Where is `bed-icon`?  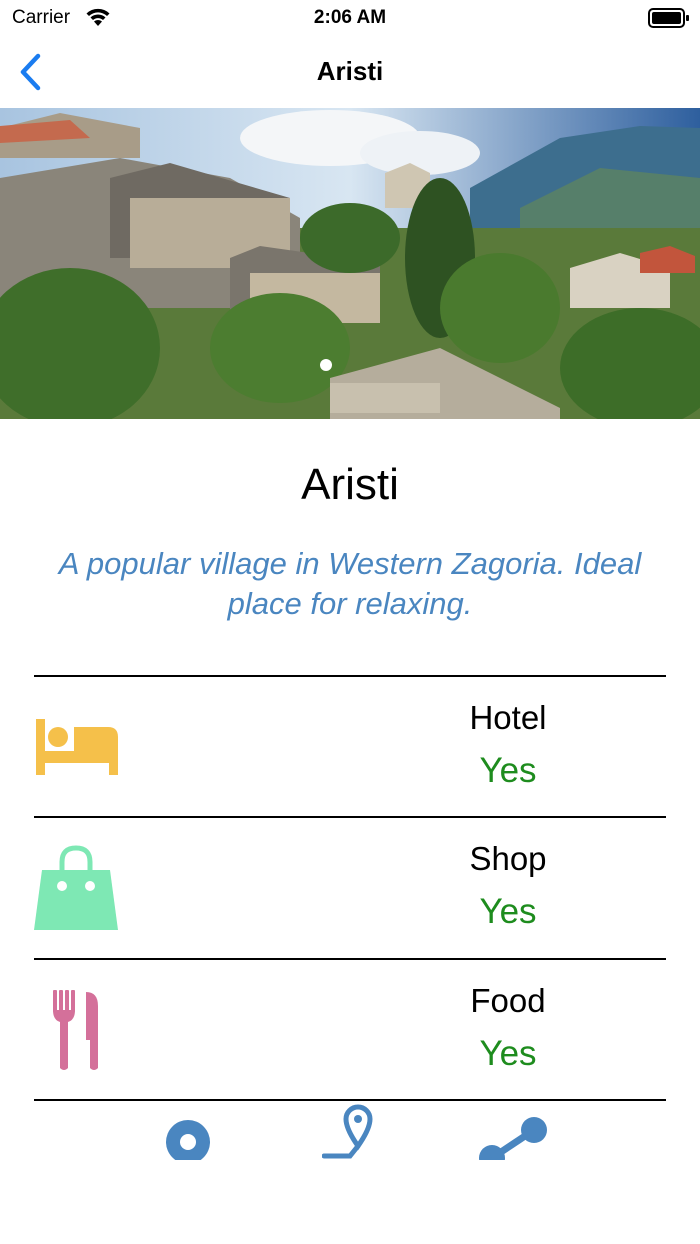
bed-icon is located at coordinates (77, 747).